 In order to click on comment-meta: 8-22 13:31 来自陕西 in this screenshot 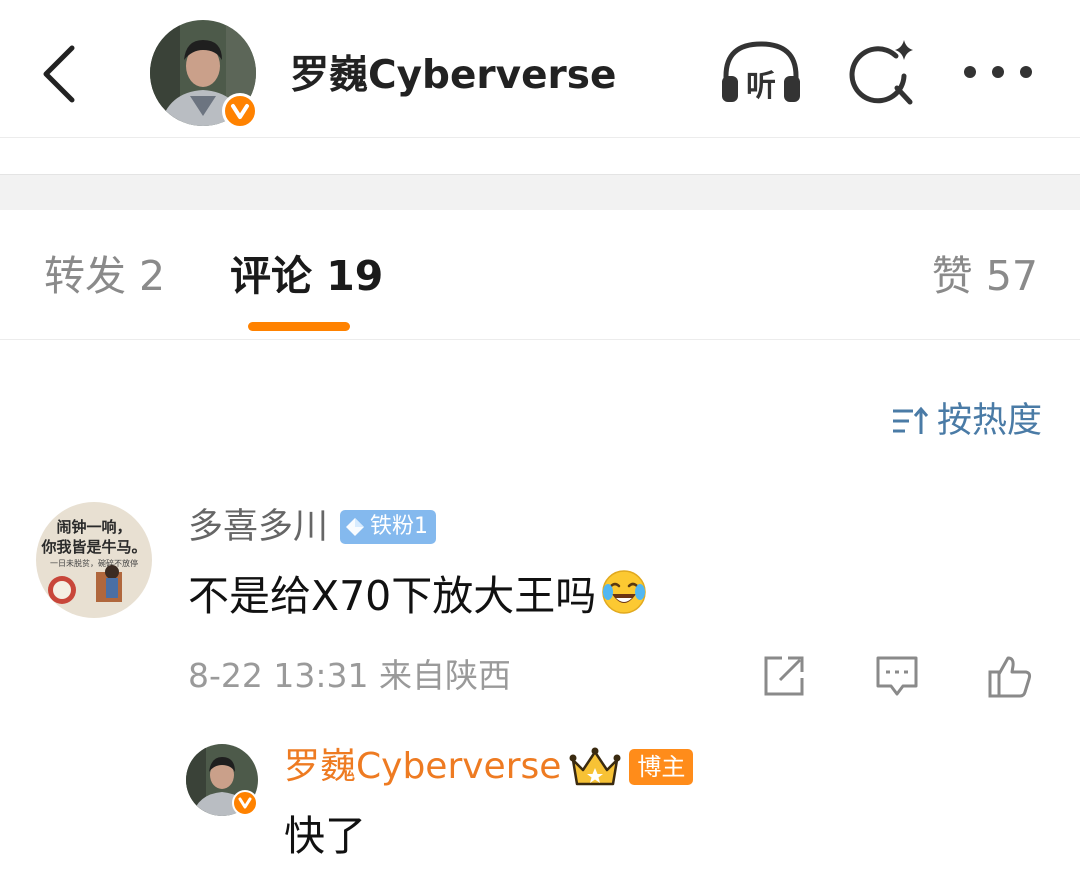, I will do `click(349, 676)`.